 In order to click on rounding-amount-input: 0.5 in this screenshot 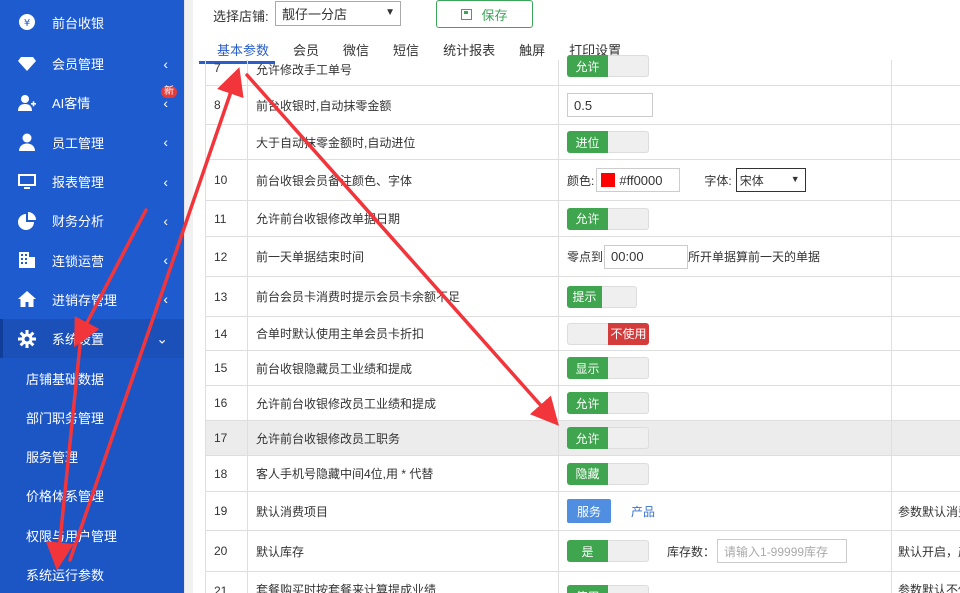, I will do `click(610, 105)`.